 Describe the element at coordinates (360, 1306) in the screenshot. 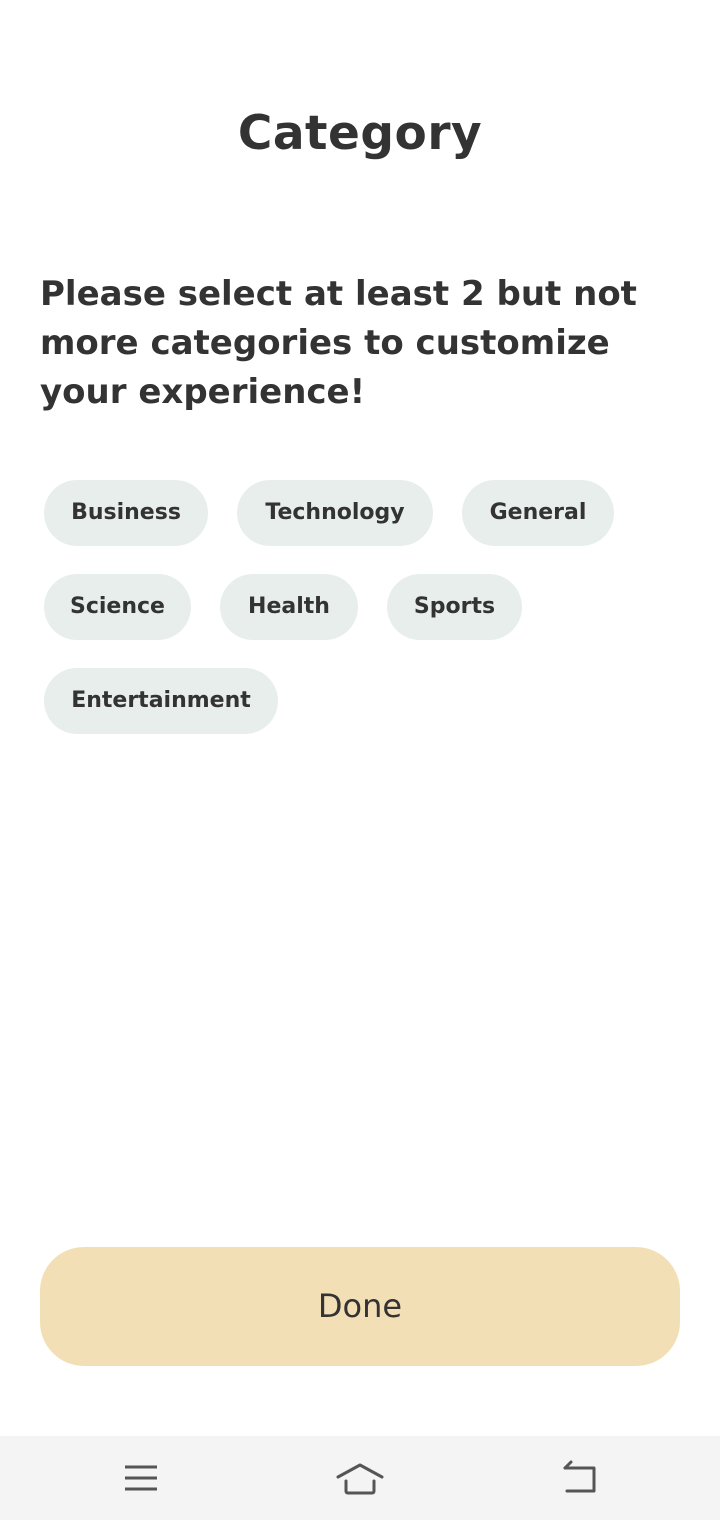

I see `done-button: Done` at that location.